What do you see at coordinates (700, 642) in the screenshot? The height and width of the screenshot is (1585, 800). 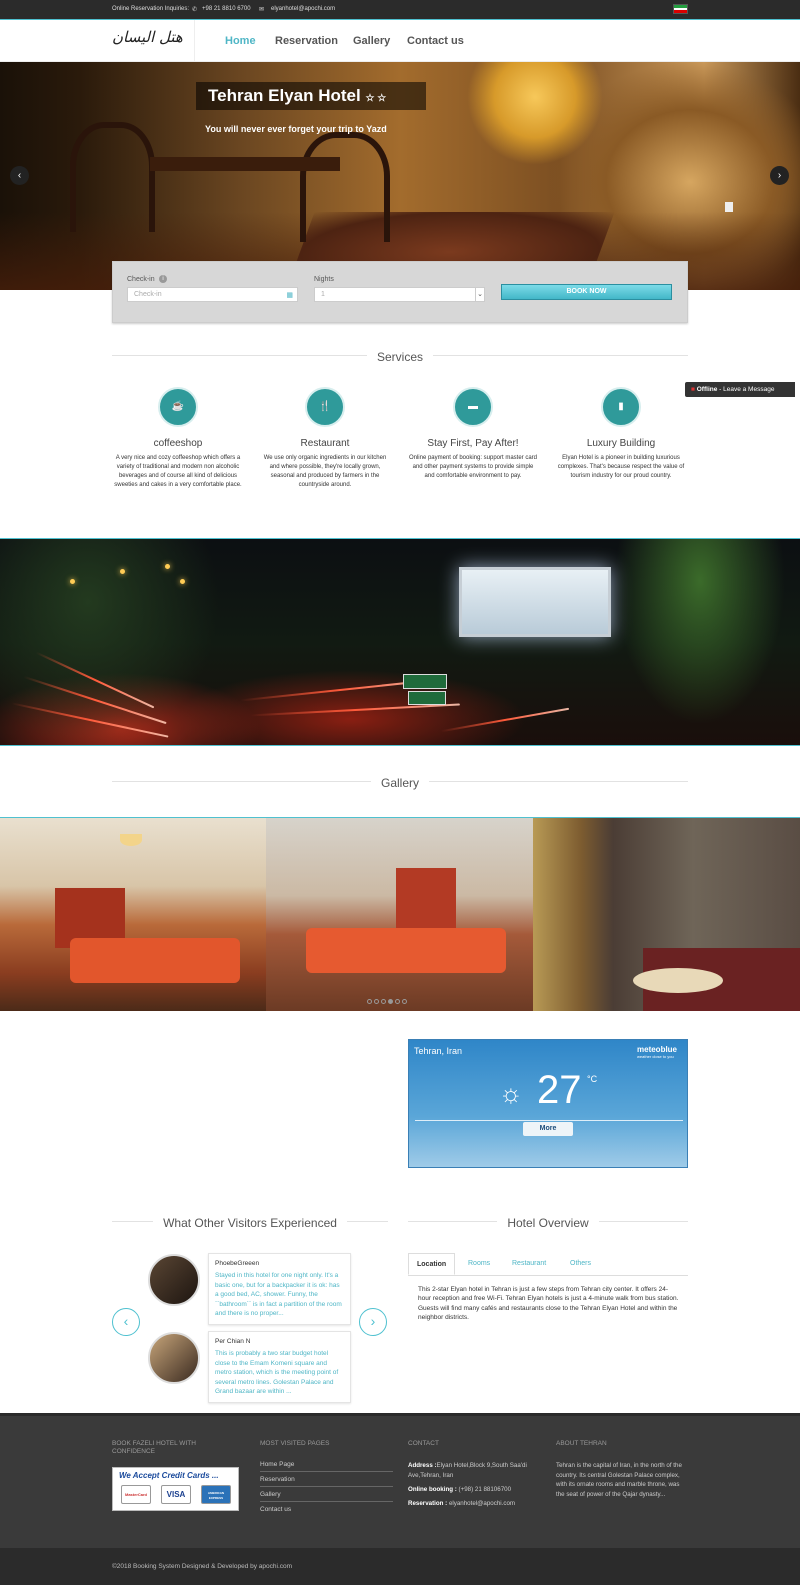 I see `trees-right` at bounding box center [700, 642].